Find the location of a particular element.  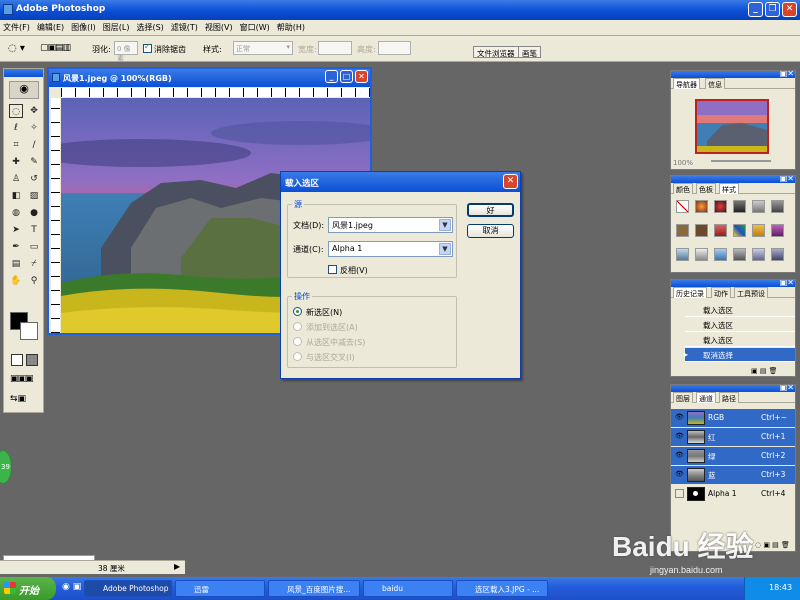

tab-tool-presets: 工具预设 is located at coordinates (751, 292).